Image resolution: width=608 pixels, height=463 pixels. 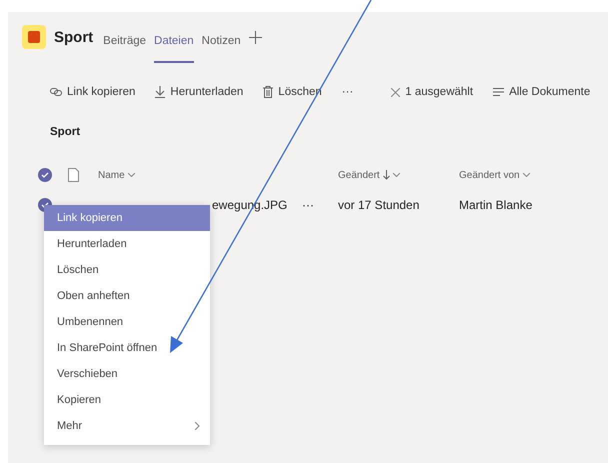 I want to click on toolbar-action: Herunterladen, so click(x=207, y=92).